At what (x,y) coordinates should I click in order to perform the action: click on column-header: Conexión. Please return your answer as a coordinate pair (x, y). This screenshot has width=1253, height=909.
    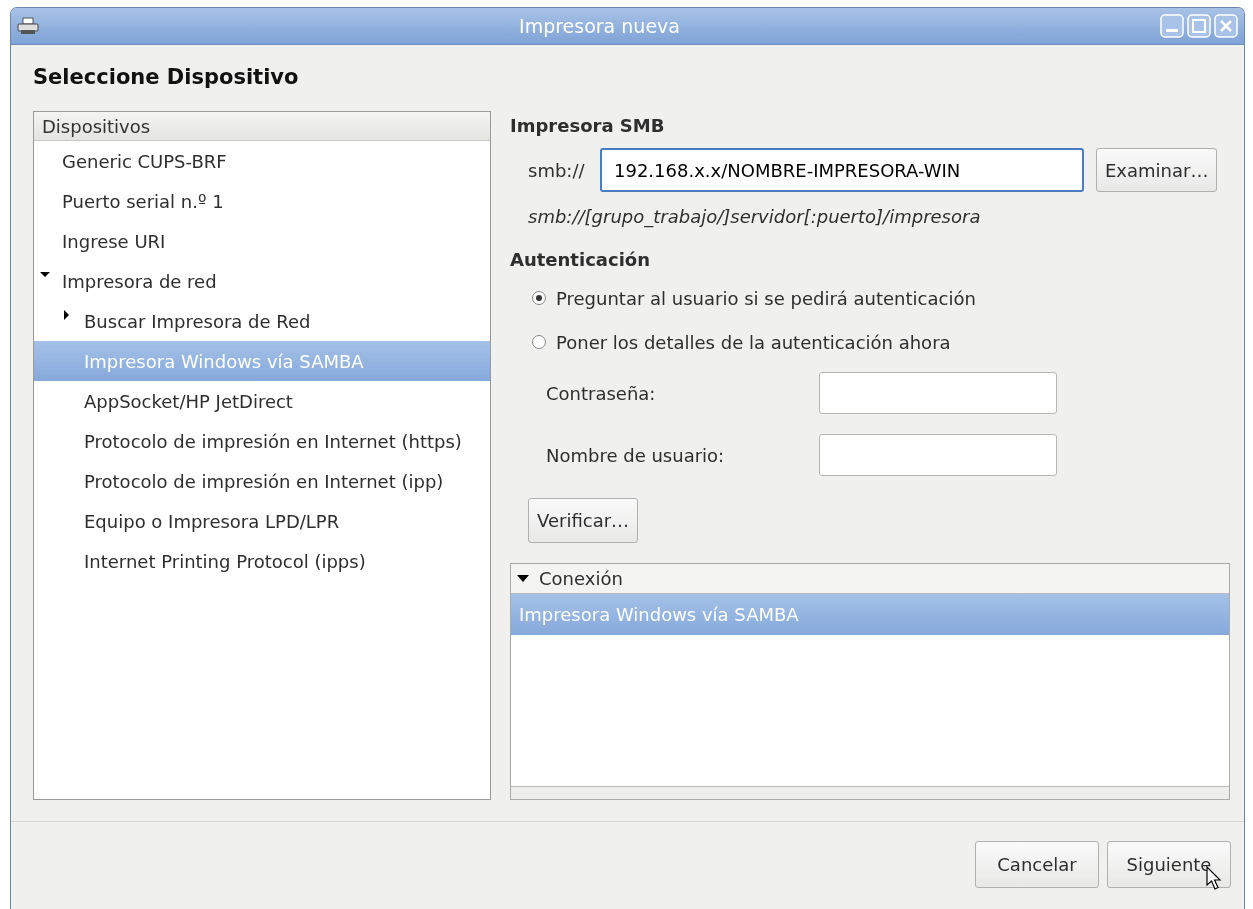
    Looking at the image, I should click on (870, 579).